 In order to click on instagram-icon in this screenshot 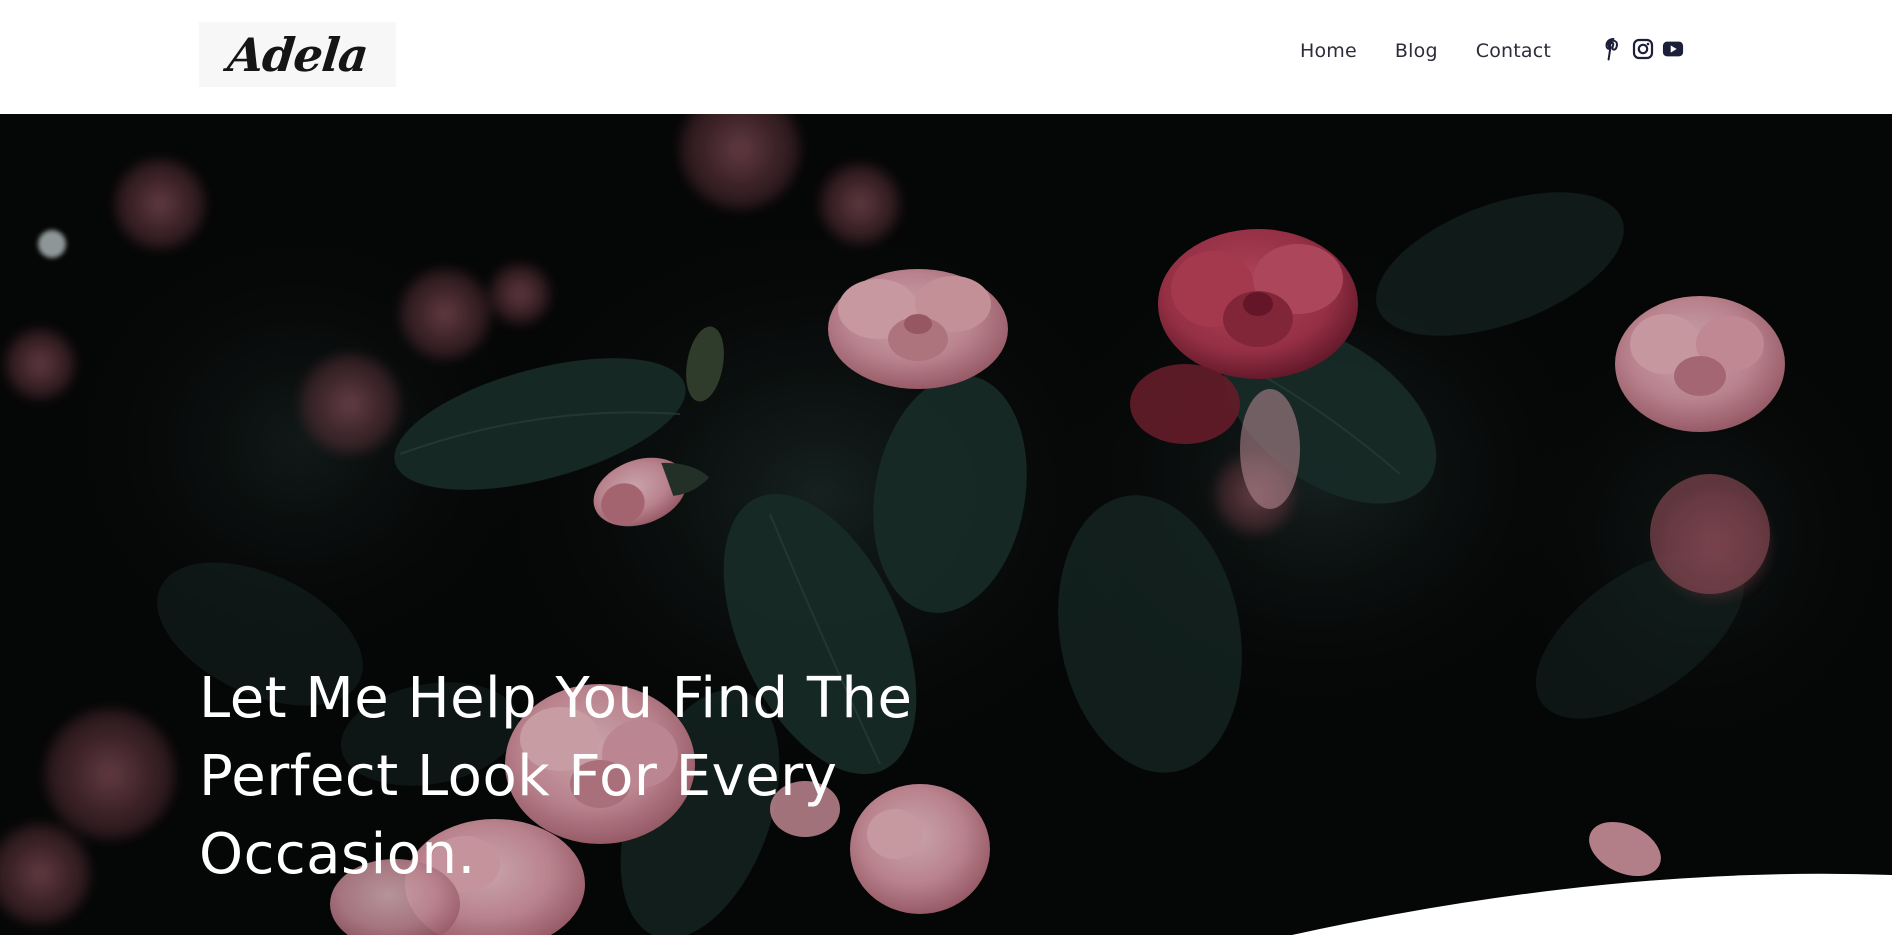, I will do `click(1643, 49)`.